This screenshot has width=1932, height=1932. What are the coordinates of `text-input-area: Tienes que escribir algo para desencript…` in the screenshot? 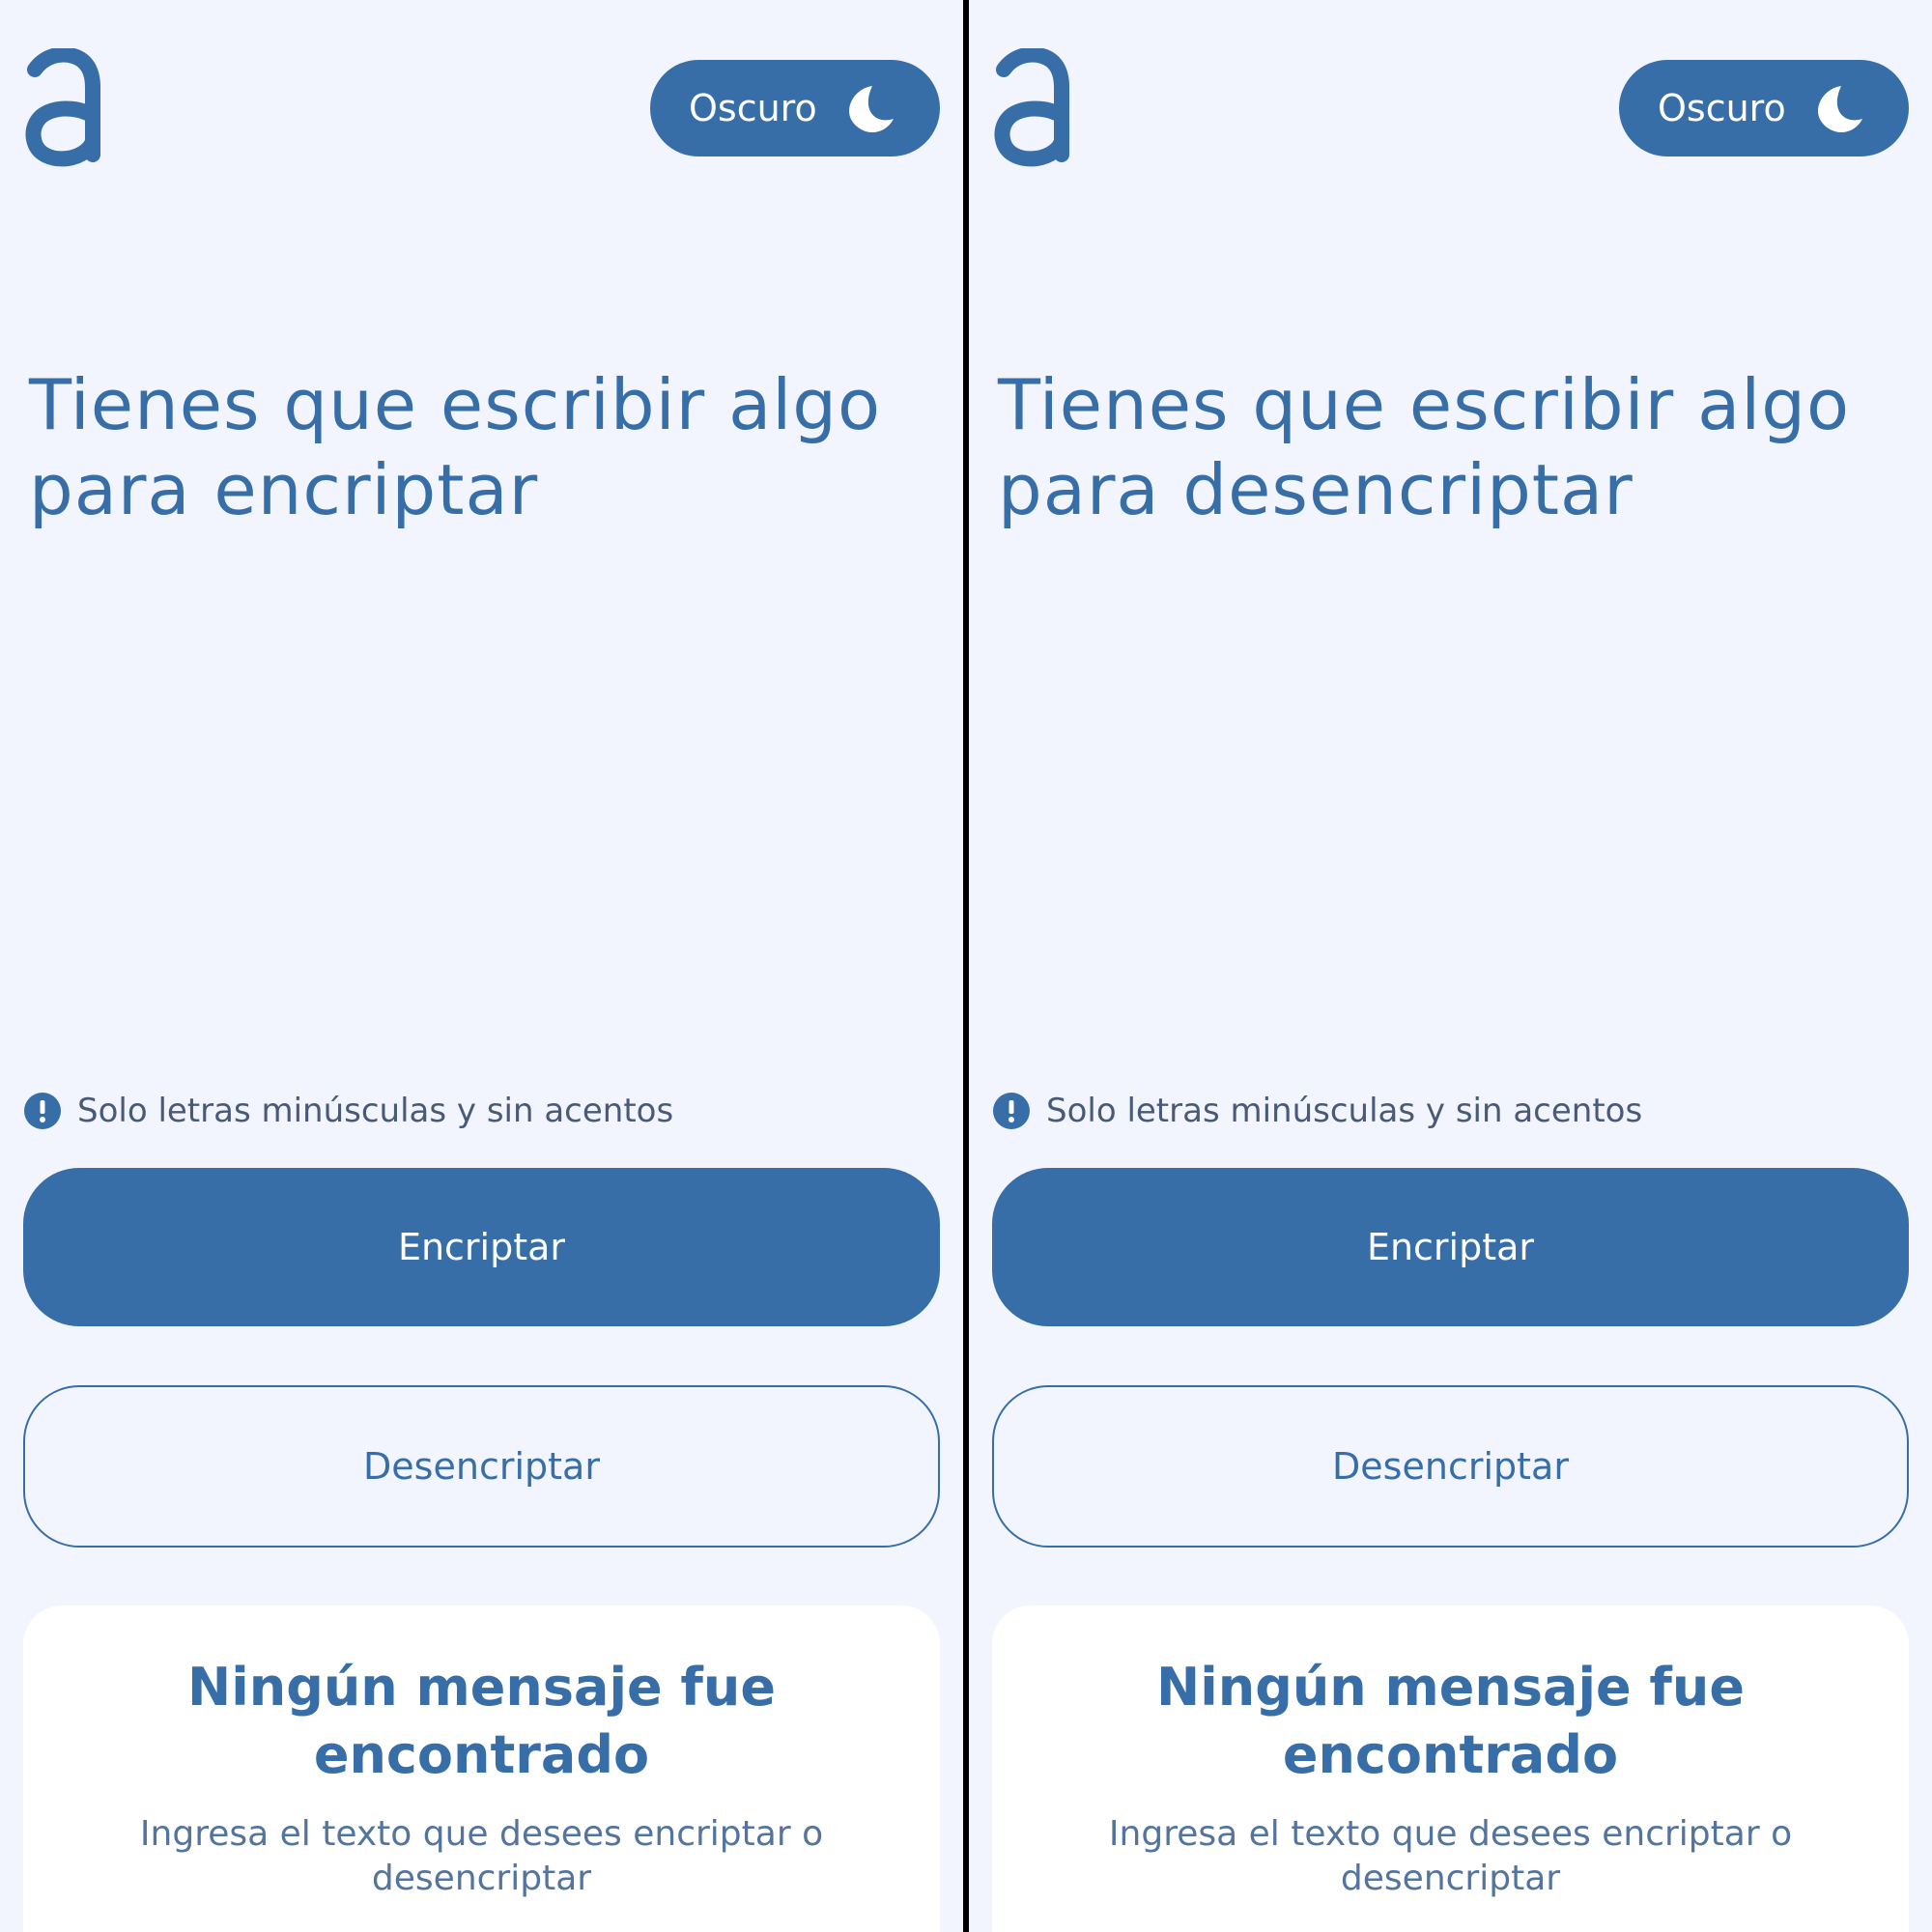 It's located at (1447, 447).